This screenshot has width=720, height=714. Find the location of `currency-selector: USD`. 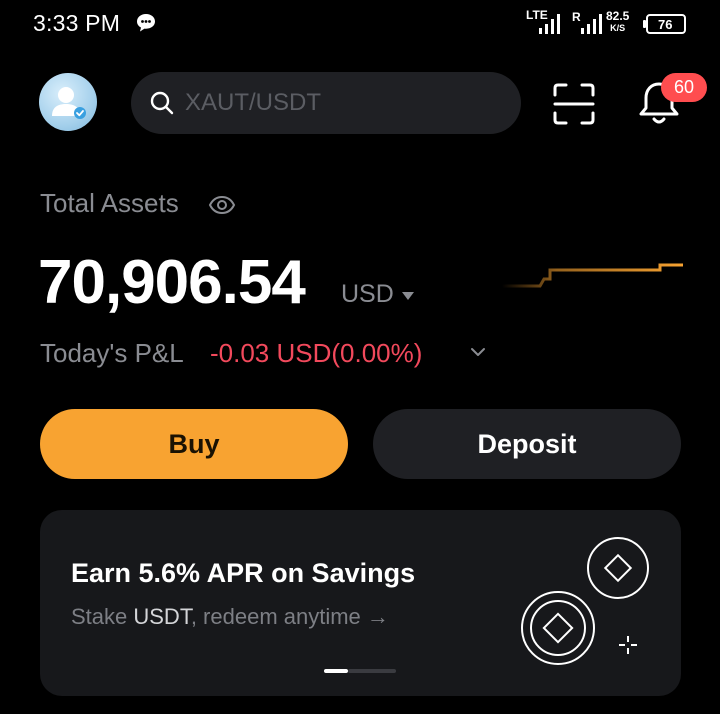

currency-selector: USD is located at coordinates (367, 294).